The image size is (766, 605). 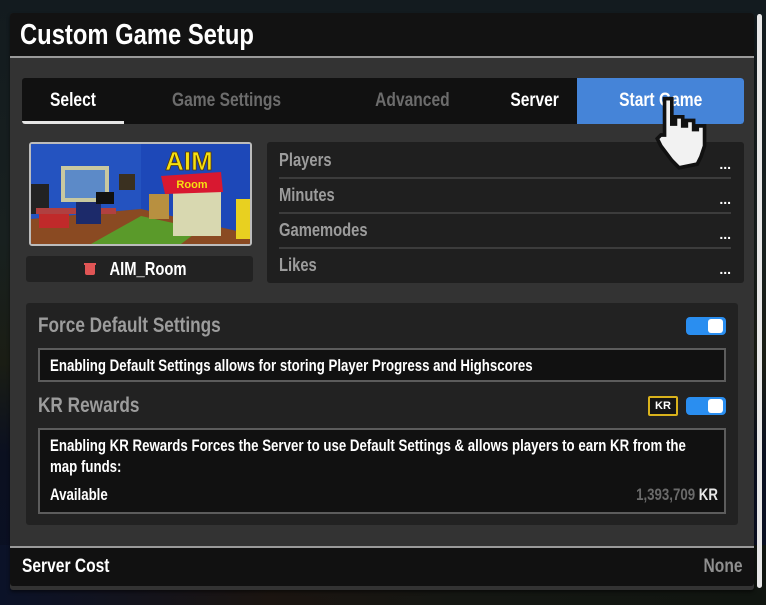 I want to click on force-default-title: Force Default Settings, so click(x=129, y=325).